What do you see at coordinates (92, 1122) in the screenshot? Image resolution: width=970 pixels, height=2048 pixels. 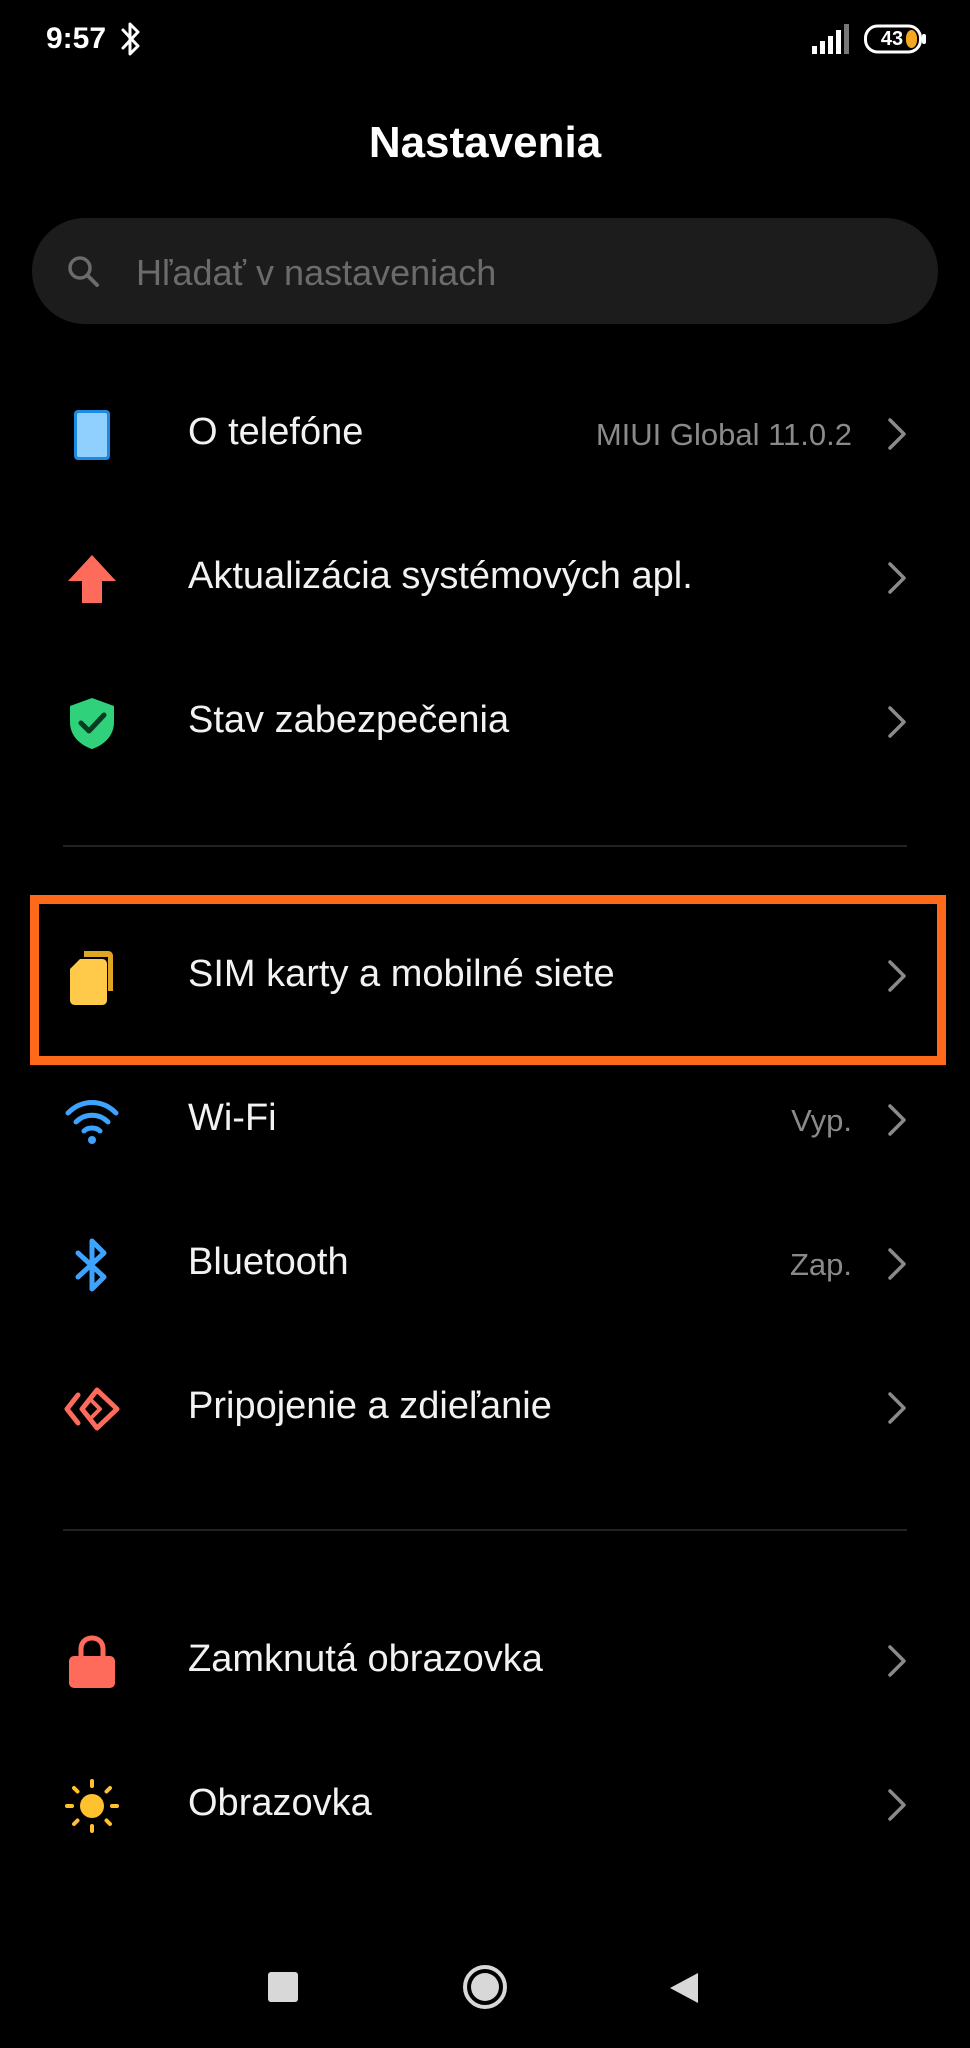 I see `wifi-icon` at bounding box center [92, 1122].